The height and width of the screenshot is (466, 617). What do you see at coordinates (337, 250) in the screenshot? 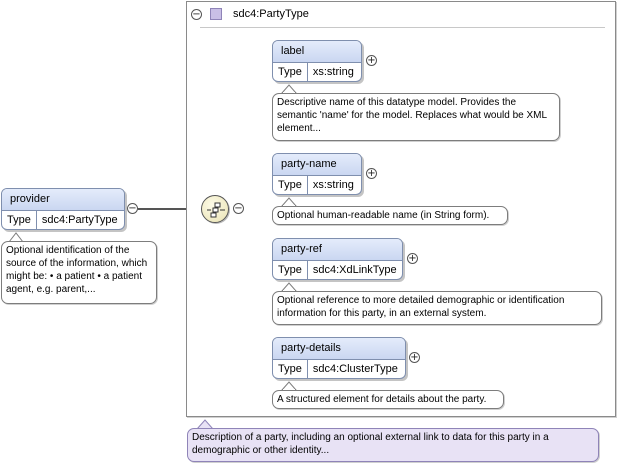
I see `element-party-ref-name: party-ref` at bounding box center [337, 250].